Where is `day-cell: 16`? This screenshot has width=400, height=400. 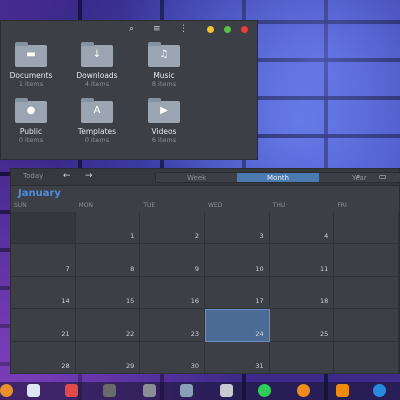 day-cell: 16 is located at coordinates (172, 293).